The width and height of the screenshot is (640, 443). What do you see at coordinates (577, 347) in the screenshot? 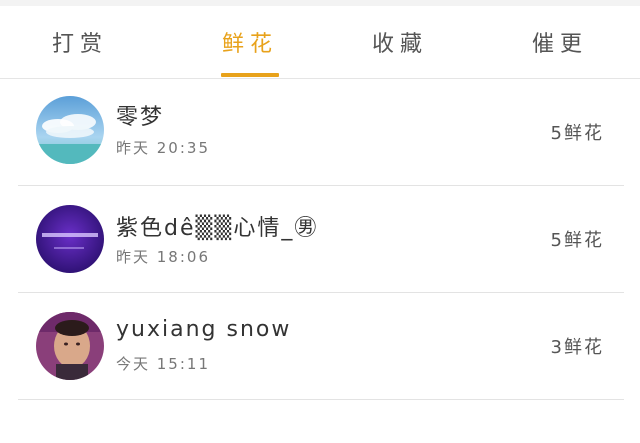
I see `gift-amount: 3鲜花` at bounding box center [577, 347].